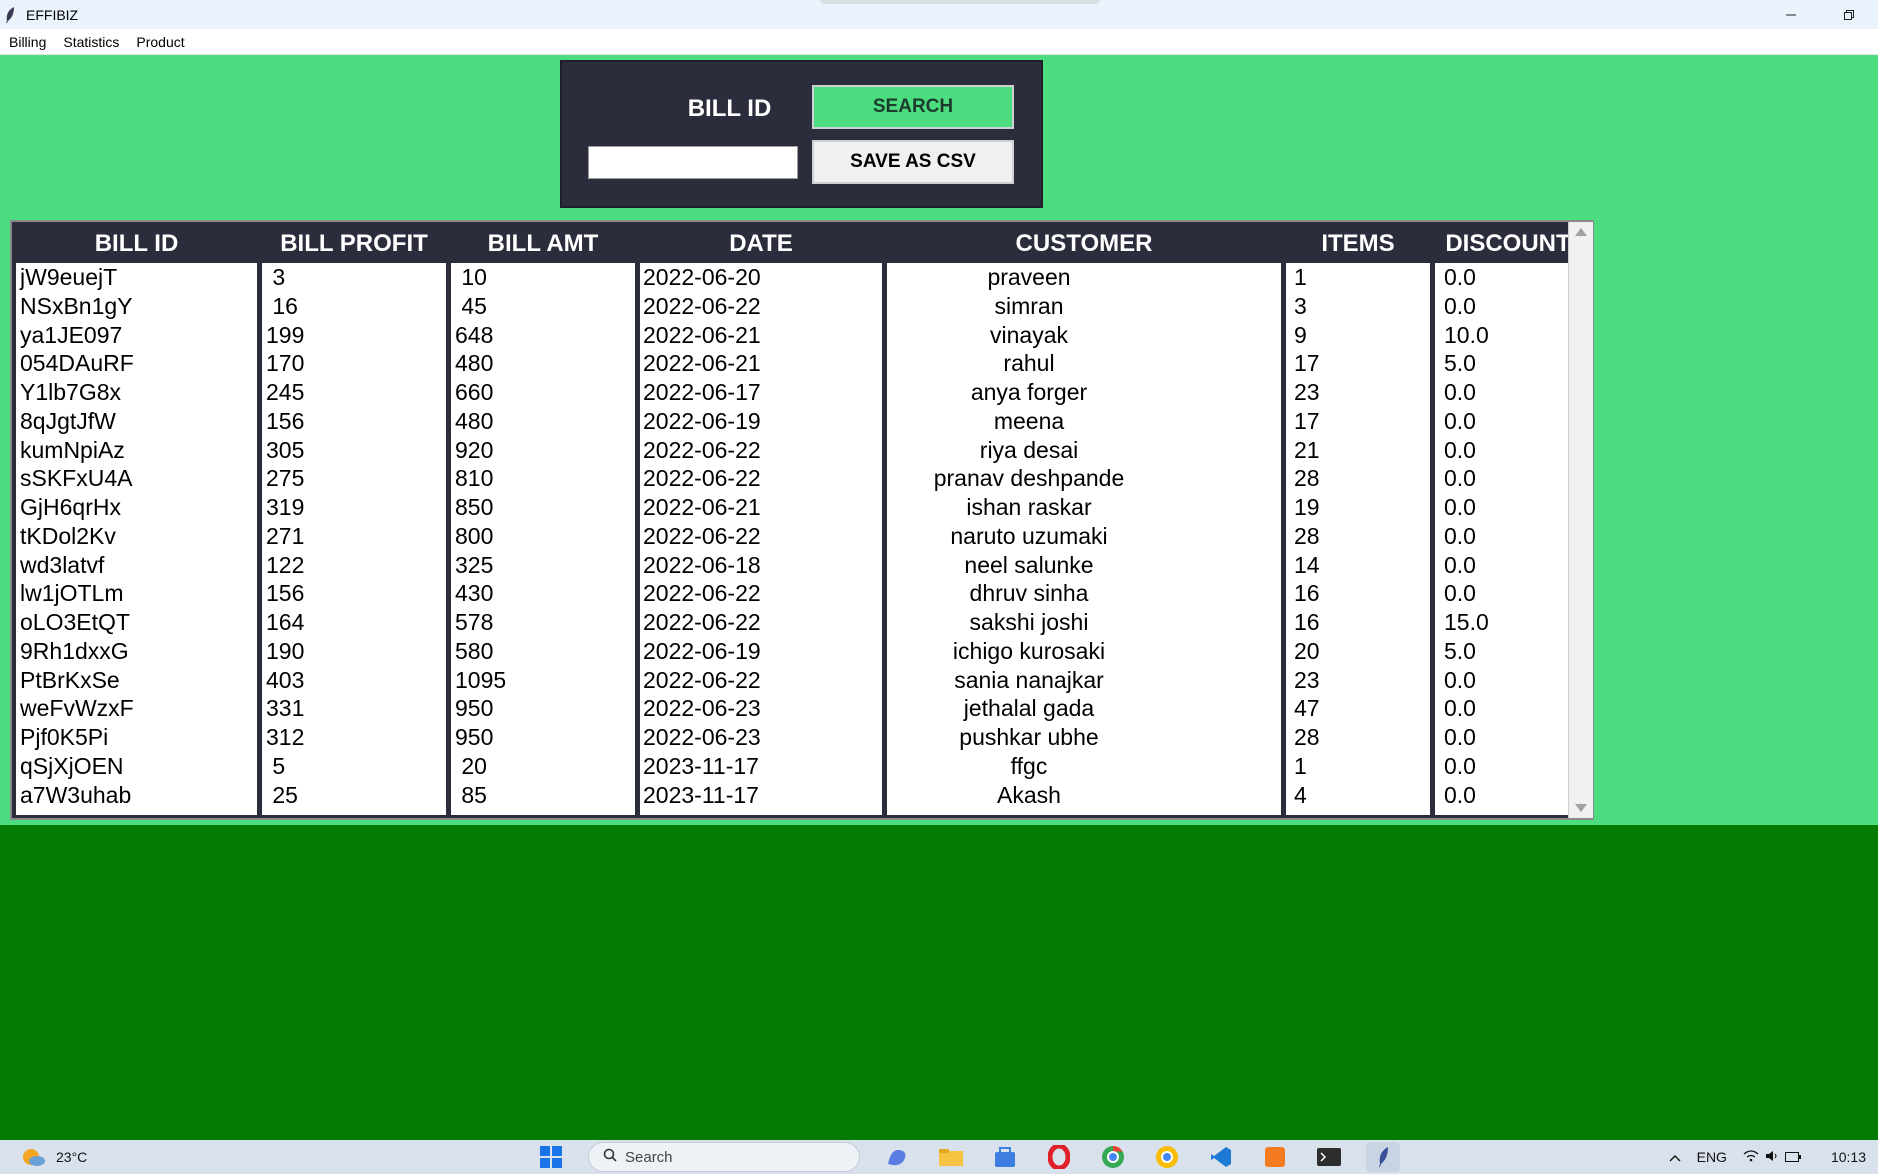 The width and height of the screenshot is (1878, 1174). Describe the element at coordinates (159, 42) in the screenshot. I see `menu-product: Product` at that location.